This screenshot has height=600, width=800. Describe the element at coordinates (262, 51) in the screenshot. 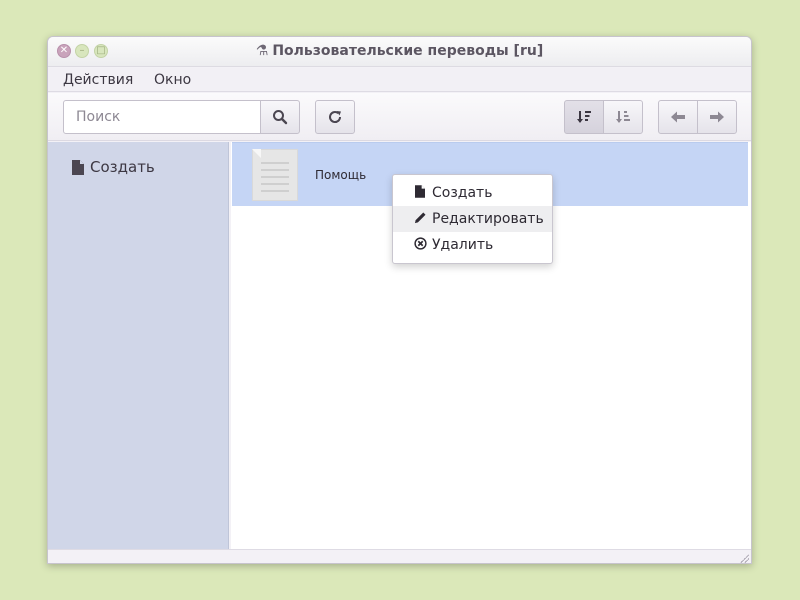

I see `flask-icon: ⚗` at that location.